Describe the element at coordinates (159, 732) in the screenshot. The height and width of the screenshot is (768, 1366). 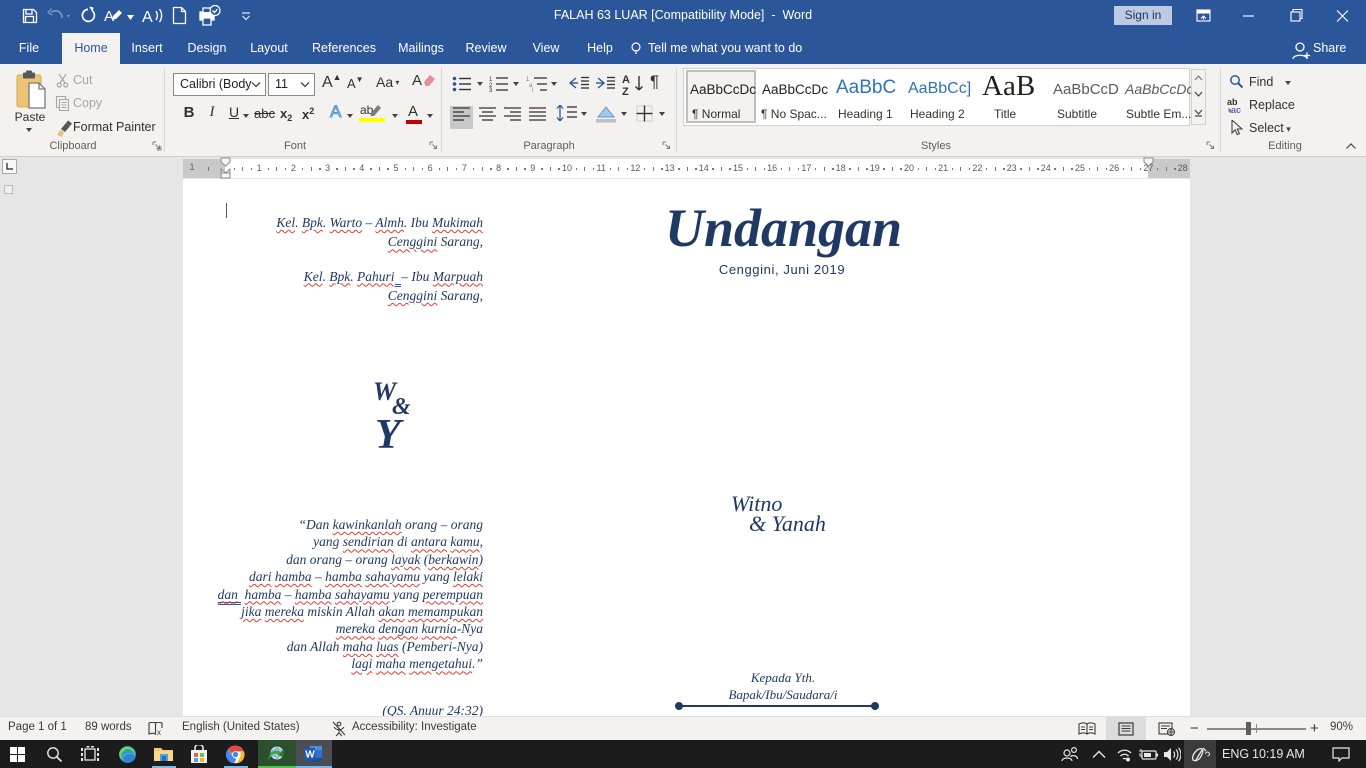
I see `svg-text: x` at that location.